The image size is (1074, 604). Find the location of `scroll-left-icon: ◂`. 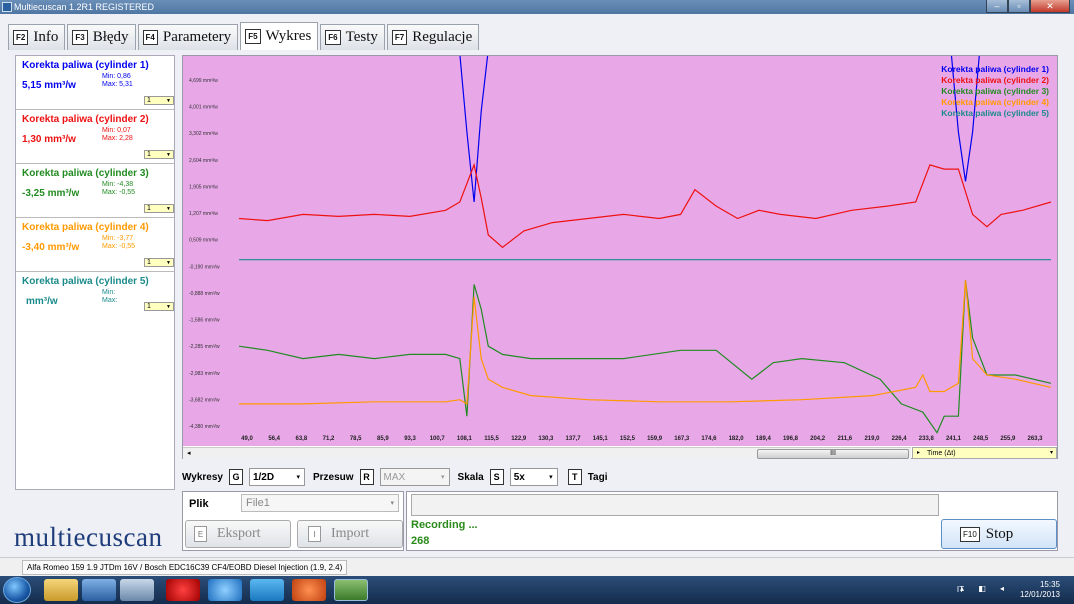

scroll-left-icon: ◂ is located at coordinates (189, 453).